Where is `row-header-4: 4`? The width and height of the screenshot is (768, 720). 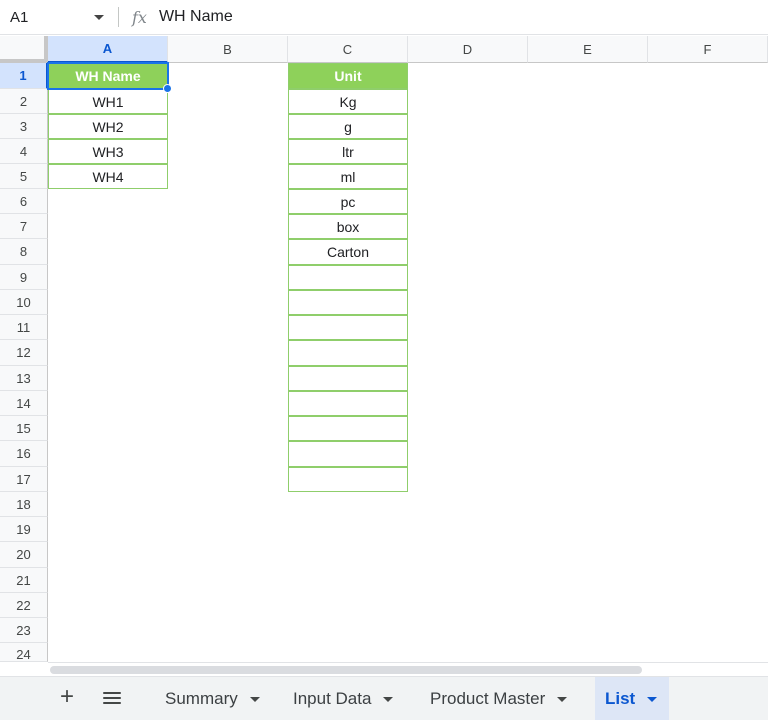 row-header-4: 4 is located at coordinates (24, 151).